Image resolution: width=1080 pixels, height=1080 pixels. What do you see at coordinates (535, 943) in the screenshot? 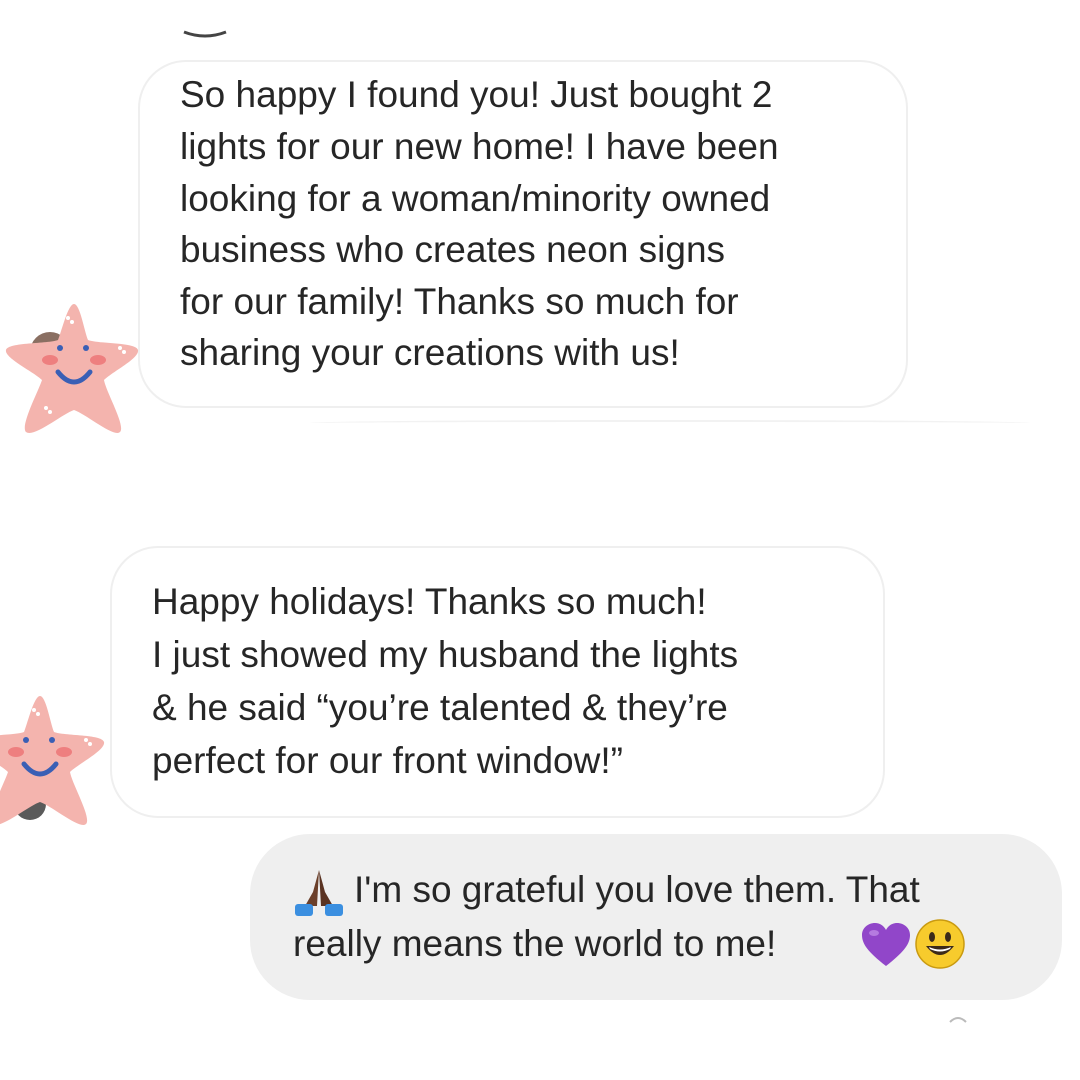
I see `message-text: really means the world to me!` at bounding box center [535, 943].